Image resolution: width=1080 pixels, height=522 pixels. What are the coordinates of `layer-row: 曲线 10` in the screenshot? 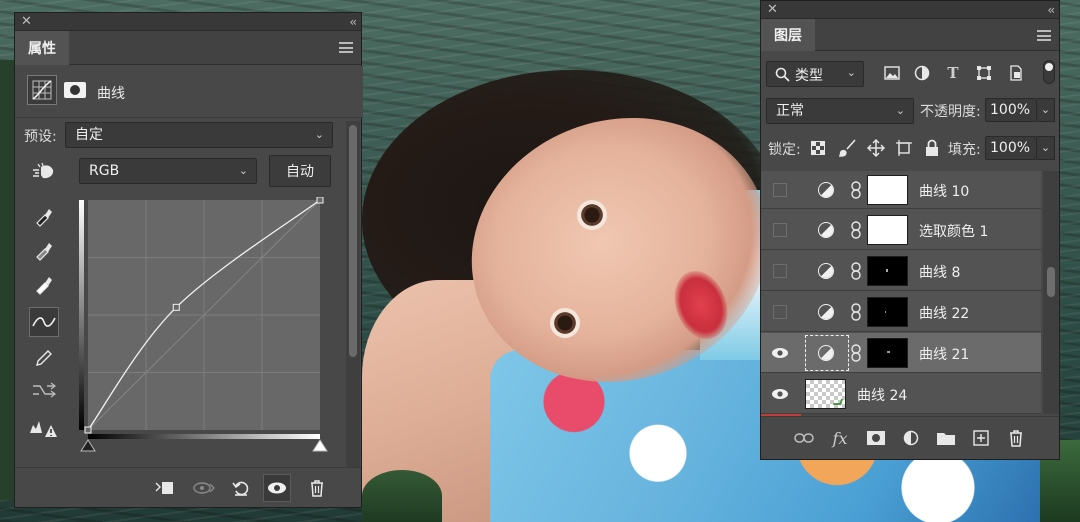 It's located at (901, 190).